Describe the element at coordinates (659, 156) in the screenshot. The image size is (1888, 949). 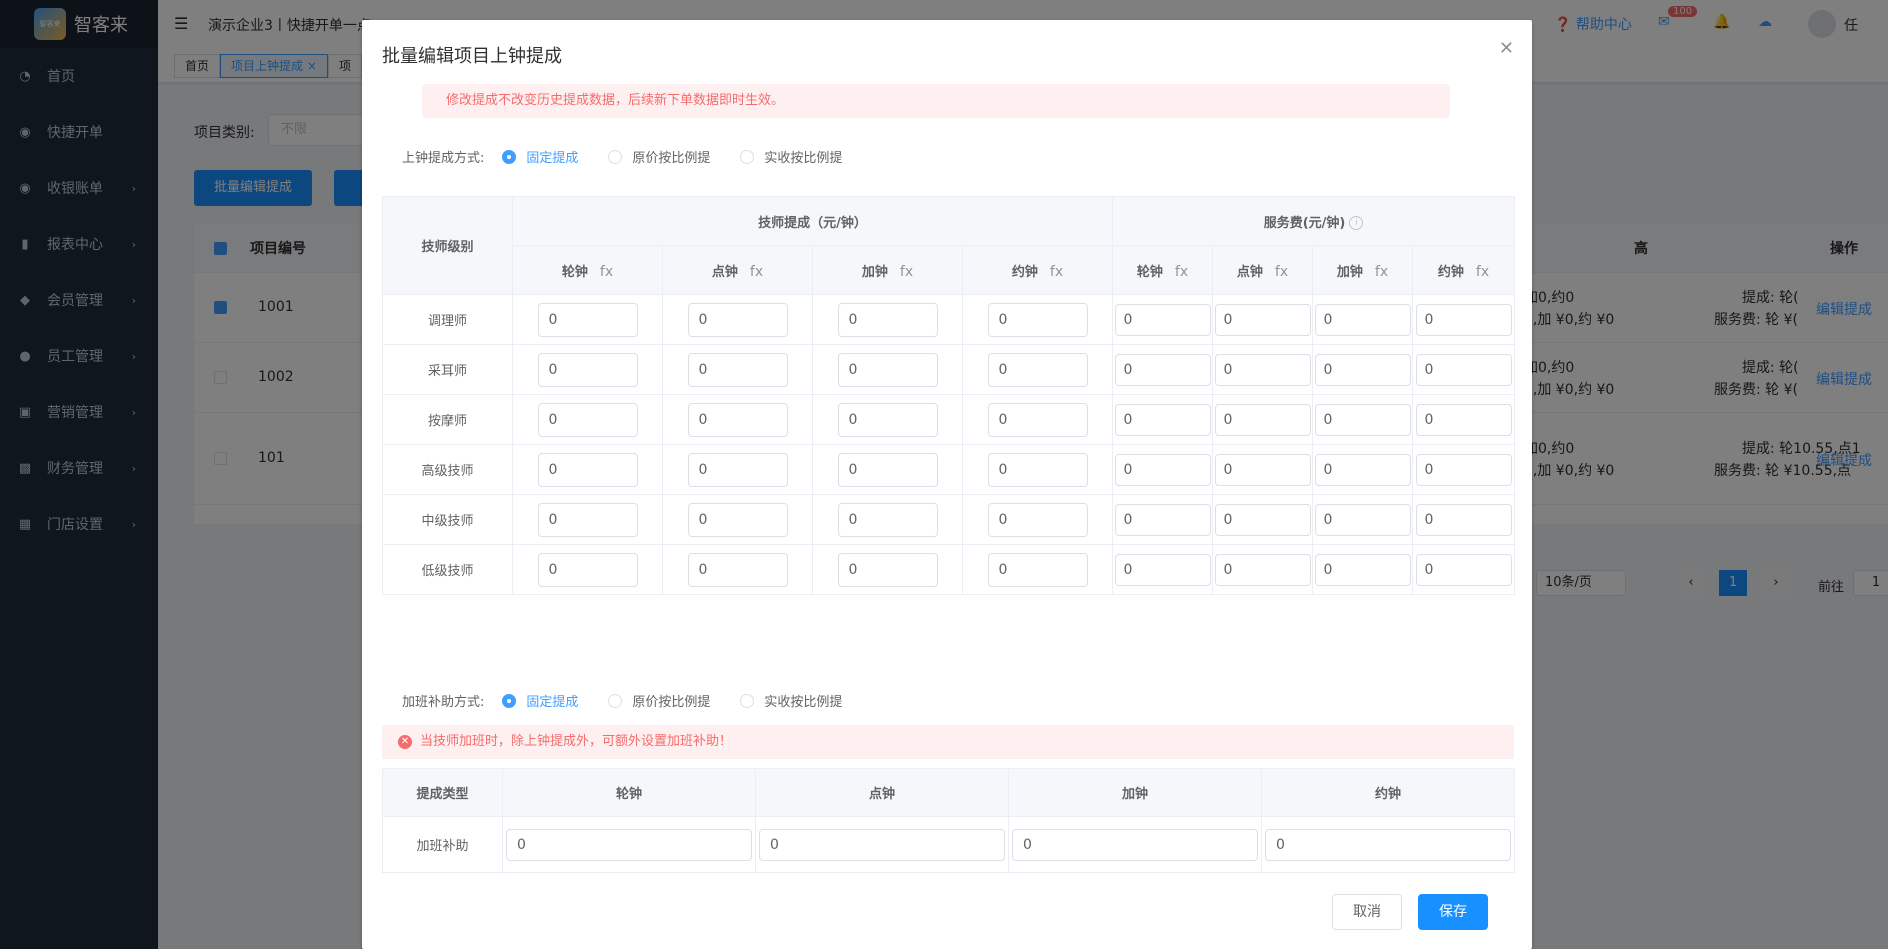
I see `commission-method-radio-1: 原价按比例提` at that location.